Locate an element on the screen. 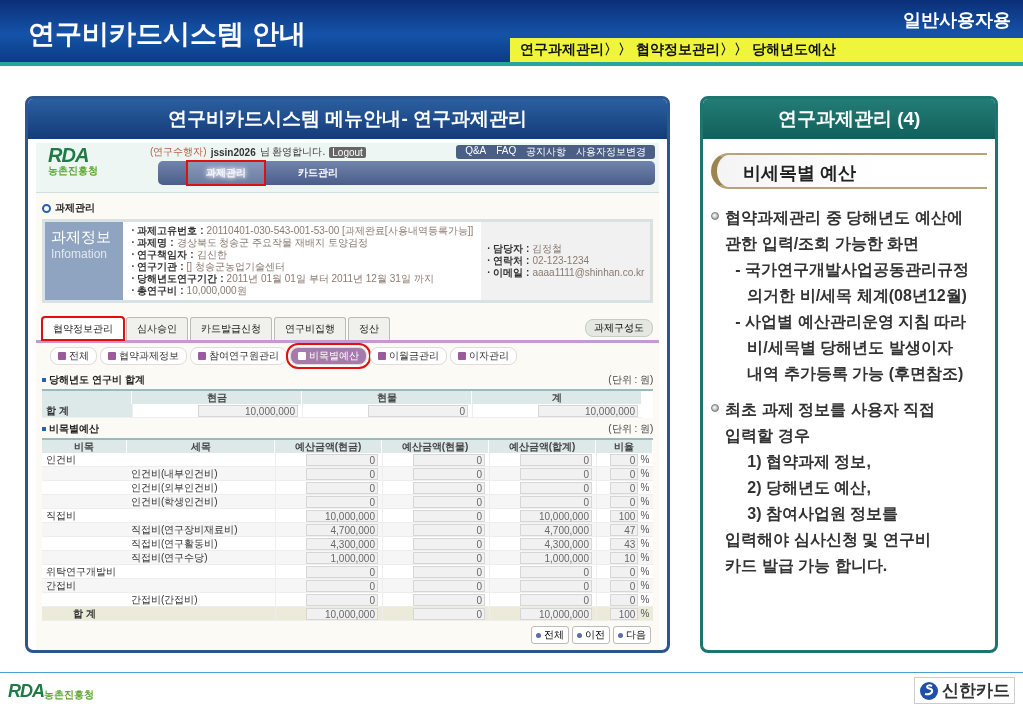  subcategory-cell: 인건비(내부인건비) is located at coordinates (201, 474).